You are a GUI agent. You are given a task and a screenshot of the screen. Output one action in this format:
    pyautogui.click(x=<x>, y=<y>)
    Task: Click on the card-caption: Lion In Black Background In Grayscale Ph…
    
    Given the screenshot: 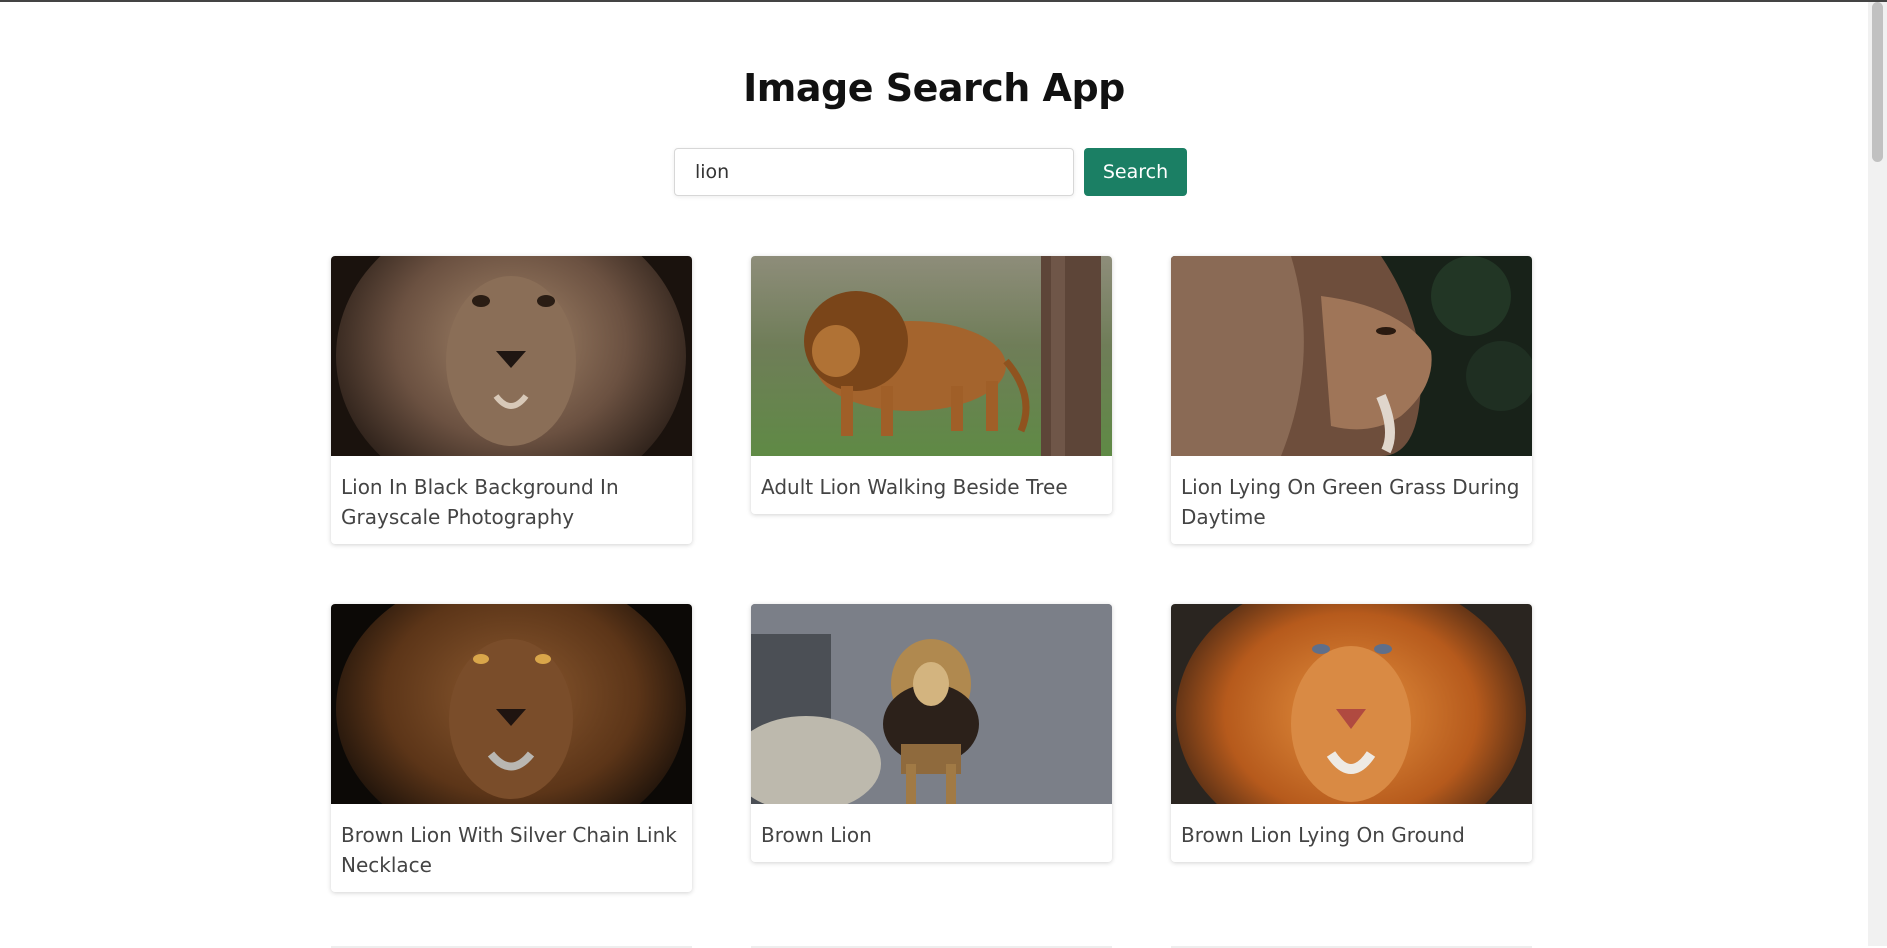 What is the action you would take?
    pyautogui.click(x=480, y=502)
    